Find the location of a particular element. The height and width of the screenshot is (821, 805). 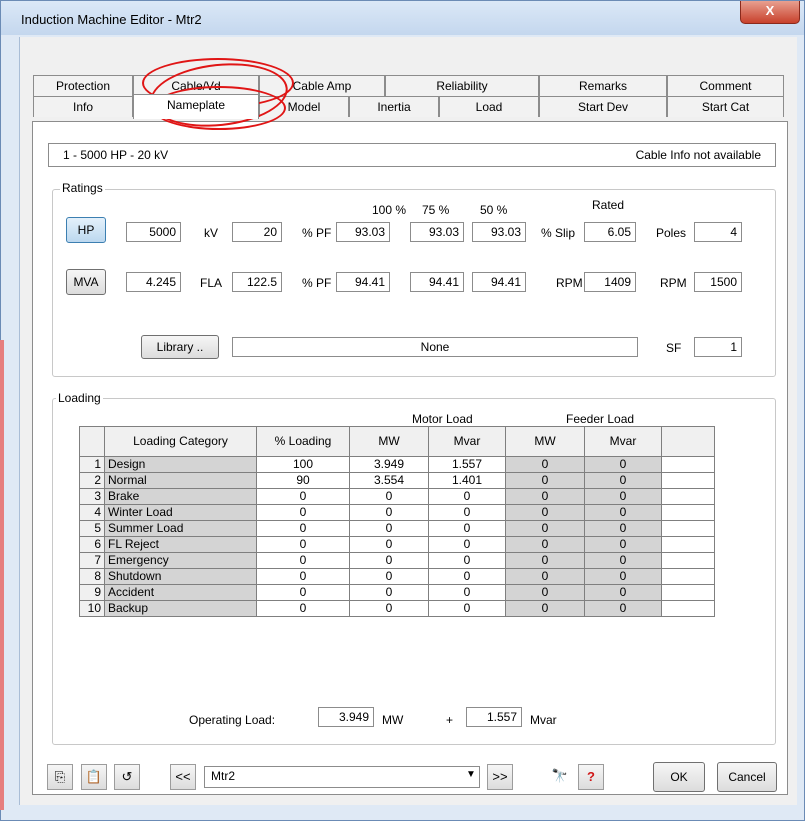

slip-label: % Slip is located at coordinates (558, 233).